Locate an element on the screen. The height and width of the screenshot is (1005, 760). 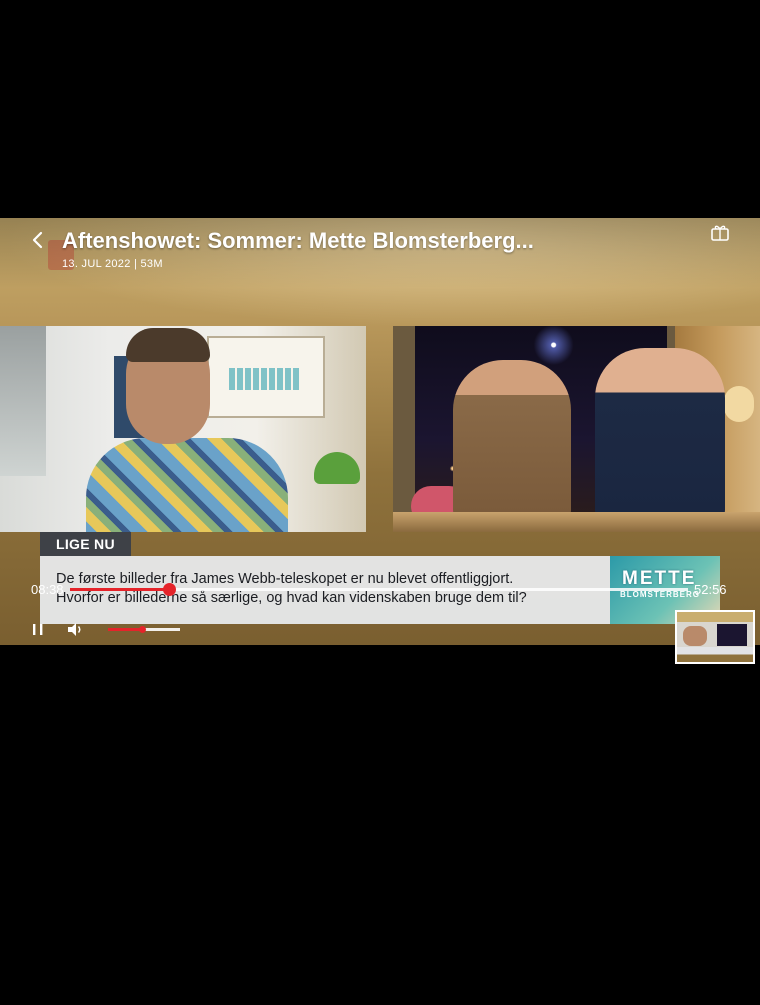
bike-helmet is located at coordinates (337, 468).